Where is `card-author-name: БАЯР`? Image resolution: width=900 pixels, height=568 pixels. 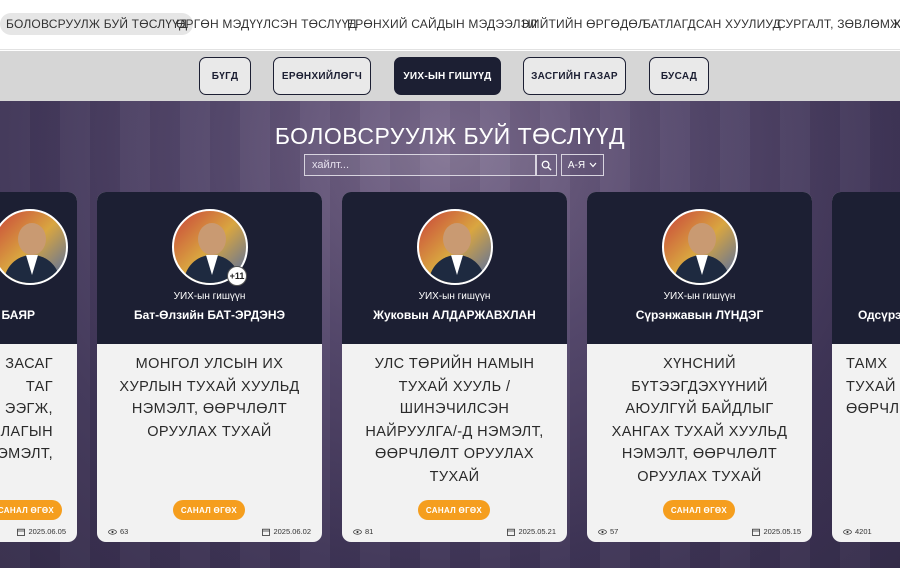
card-author-name: БАЯР is located at coordinates (18, 315).